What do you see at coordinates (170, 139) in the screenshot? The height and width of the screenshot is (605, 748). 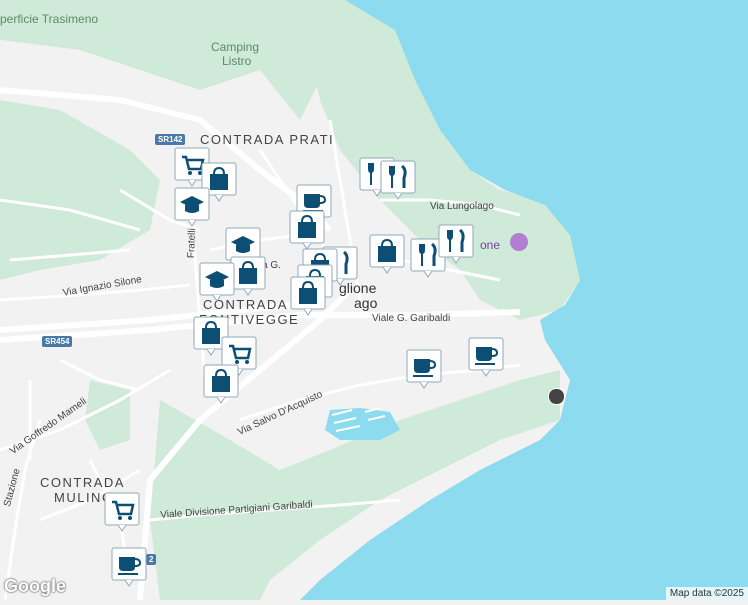 I see `route-shield-sr142: SR142` at bounding box center [170, 139].